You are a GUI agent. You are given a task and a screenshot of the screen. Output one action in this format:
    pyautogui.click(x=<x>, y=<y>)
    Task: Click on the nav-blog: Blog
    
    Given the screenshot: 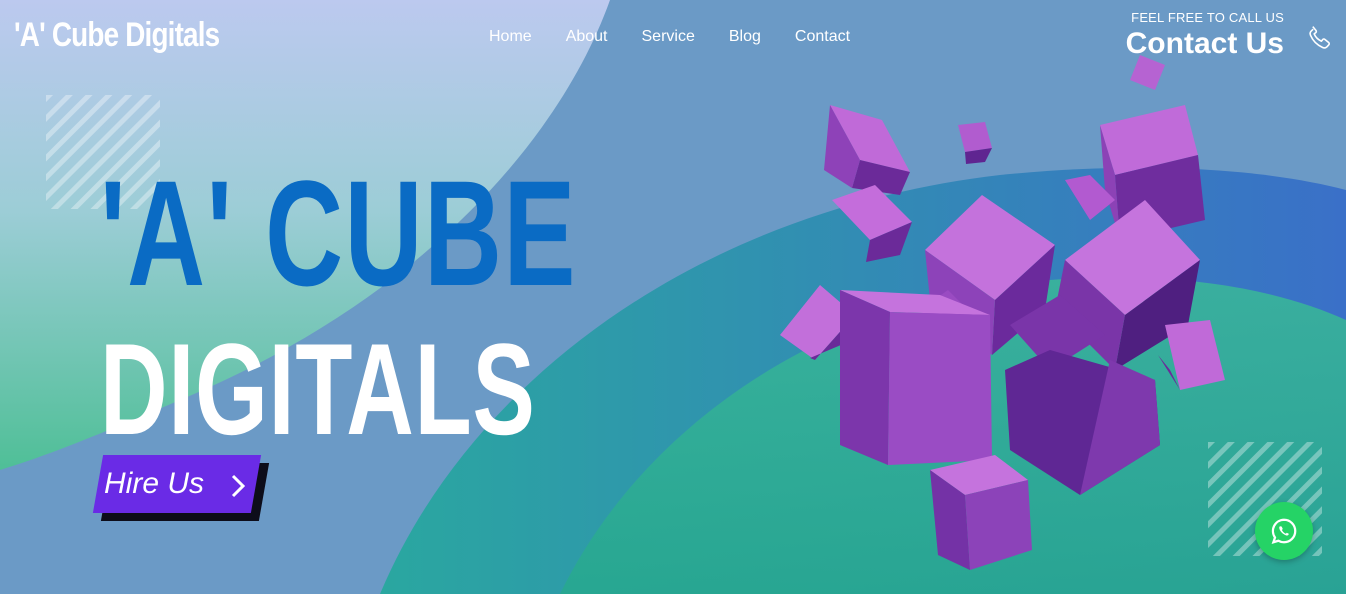 What is the action you would take?
    pyautogui.click(x=745, y=37)
    